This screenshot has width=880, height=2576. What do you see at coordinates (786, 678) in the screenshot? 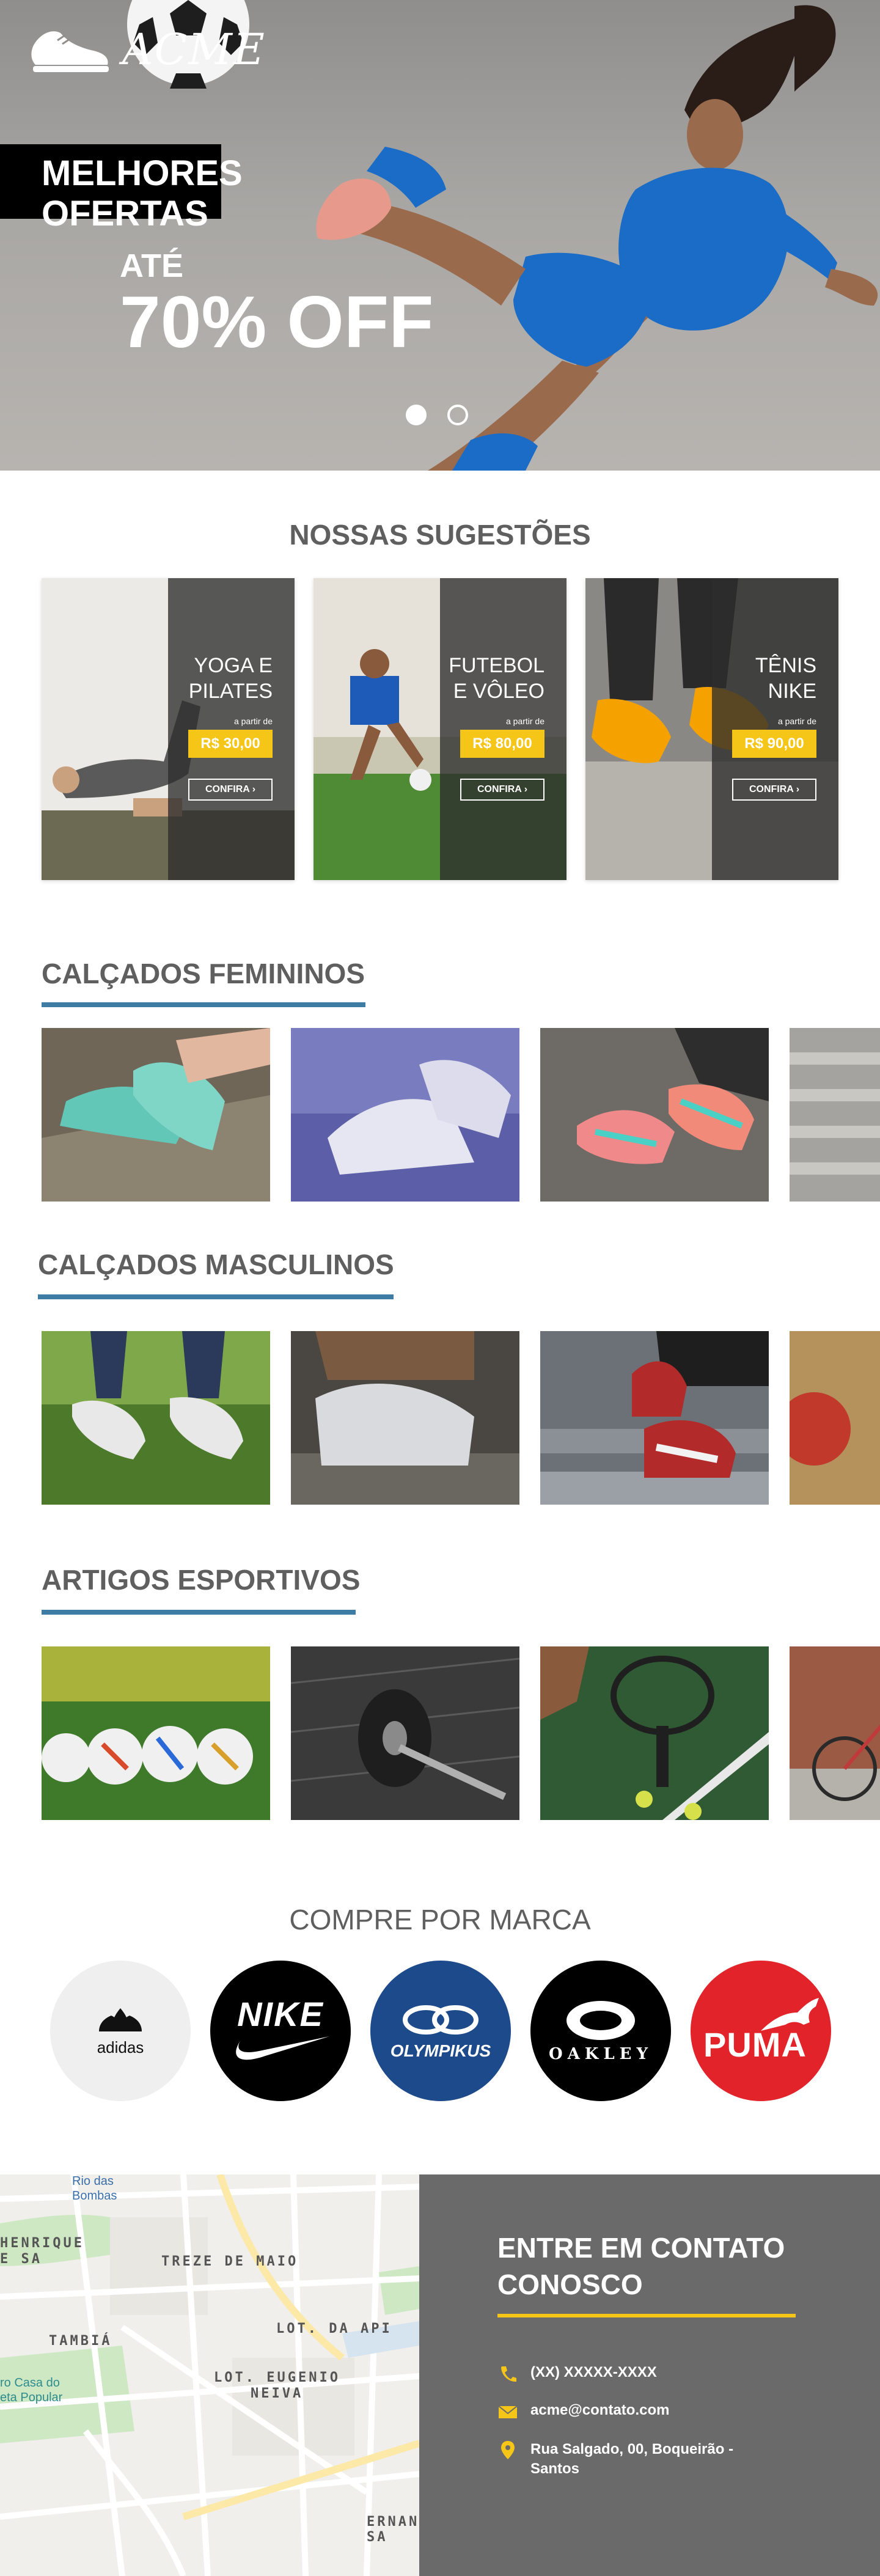
I see `suggestion-name: TÊNIS NIKE` at bounding box center [786, 678].